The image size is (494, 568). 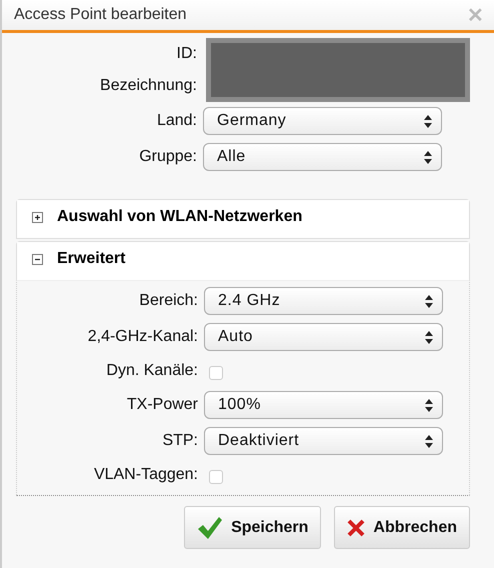 What do you see at coordinates (323, 405) in the screenshot?
I see `select-field: 100%` at bounding box center [323, 405].